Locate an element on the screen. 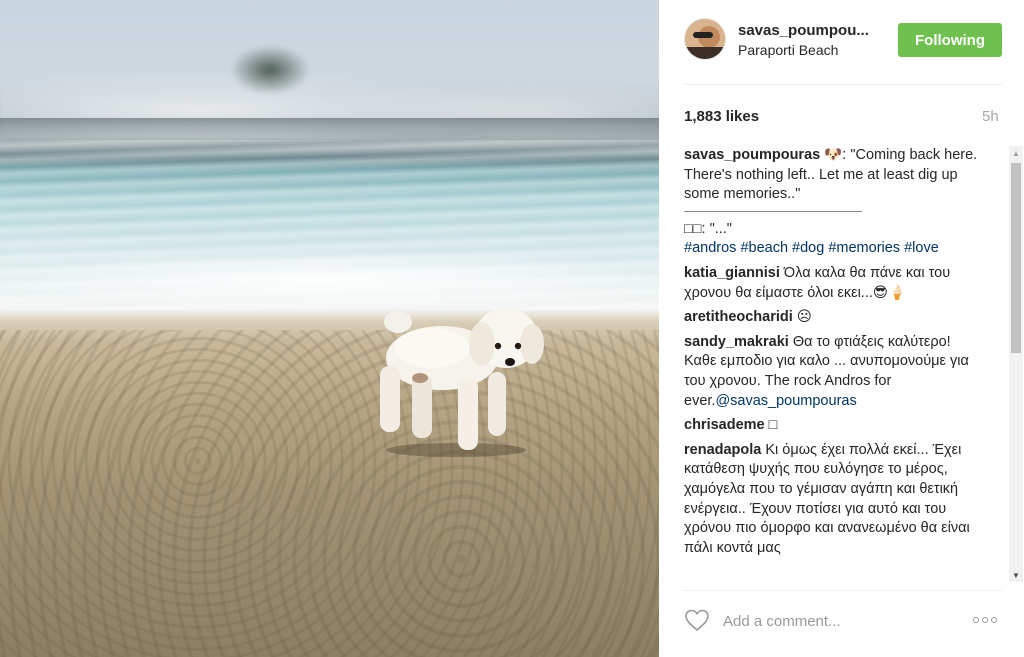 This screenshot has width=1024, height=657. caption-divider-line is located at coordinates (773, 211).